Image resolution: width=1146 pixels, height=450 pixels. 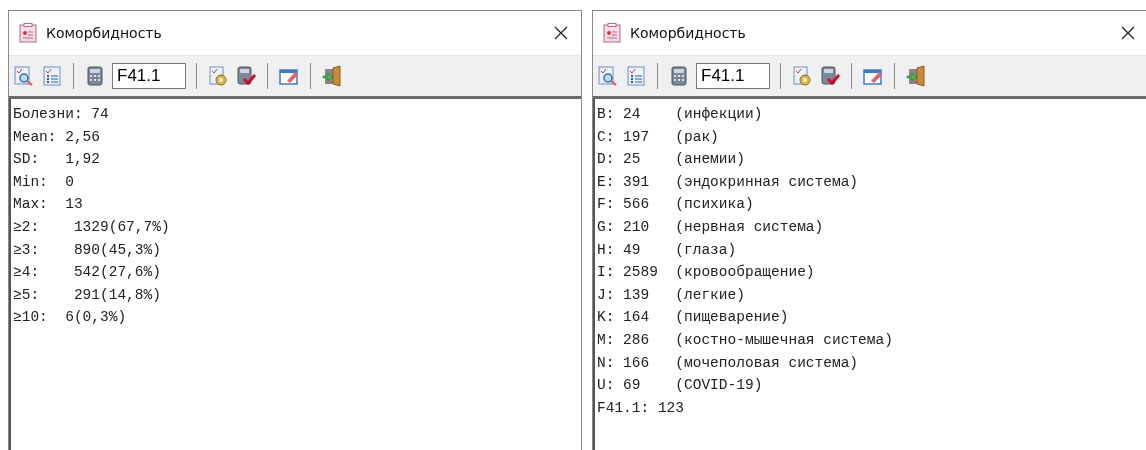 I want to click on output-line: D: 25 (анемии), so click(x=671, y=160).